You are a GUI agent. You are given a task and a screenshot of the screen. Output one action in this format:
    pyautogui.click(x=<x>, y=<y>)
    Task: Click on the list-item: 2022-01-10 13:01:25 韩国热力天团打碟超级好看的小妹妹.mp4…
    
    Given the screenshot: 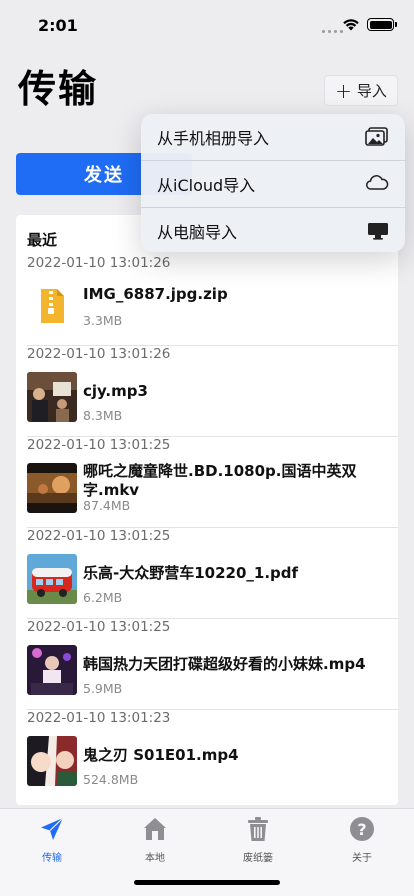 What is the action you would take?
    pyautogui.click(x=207, y=664)
    